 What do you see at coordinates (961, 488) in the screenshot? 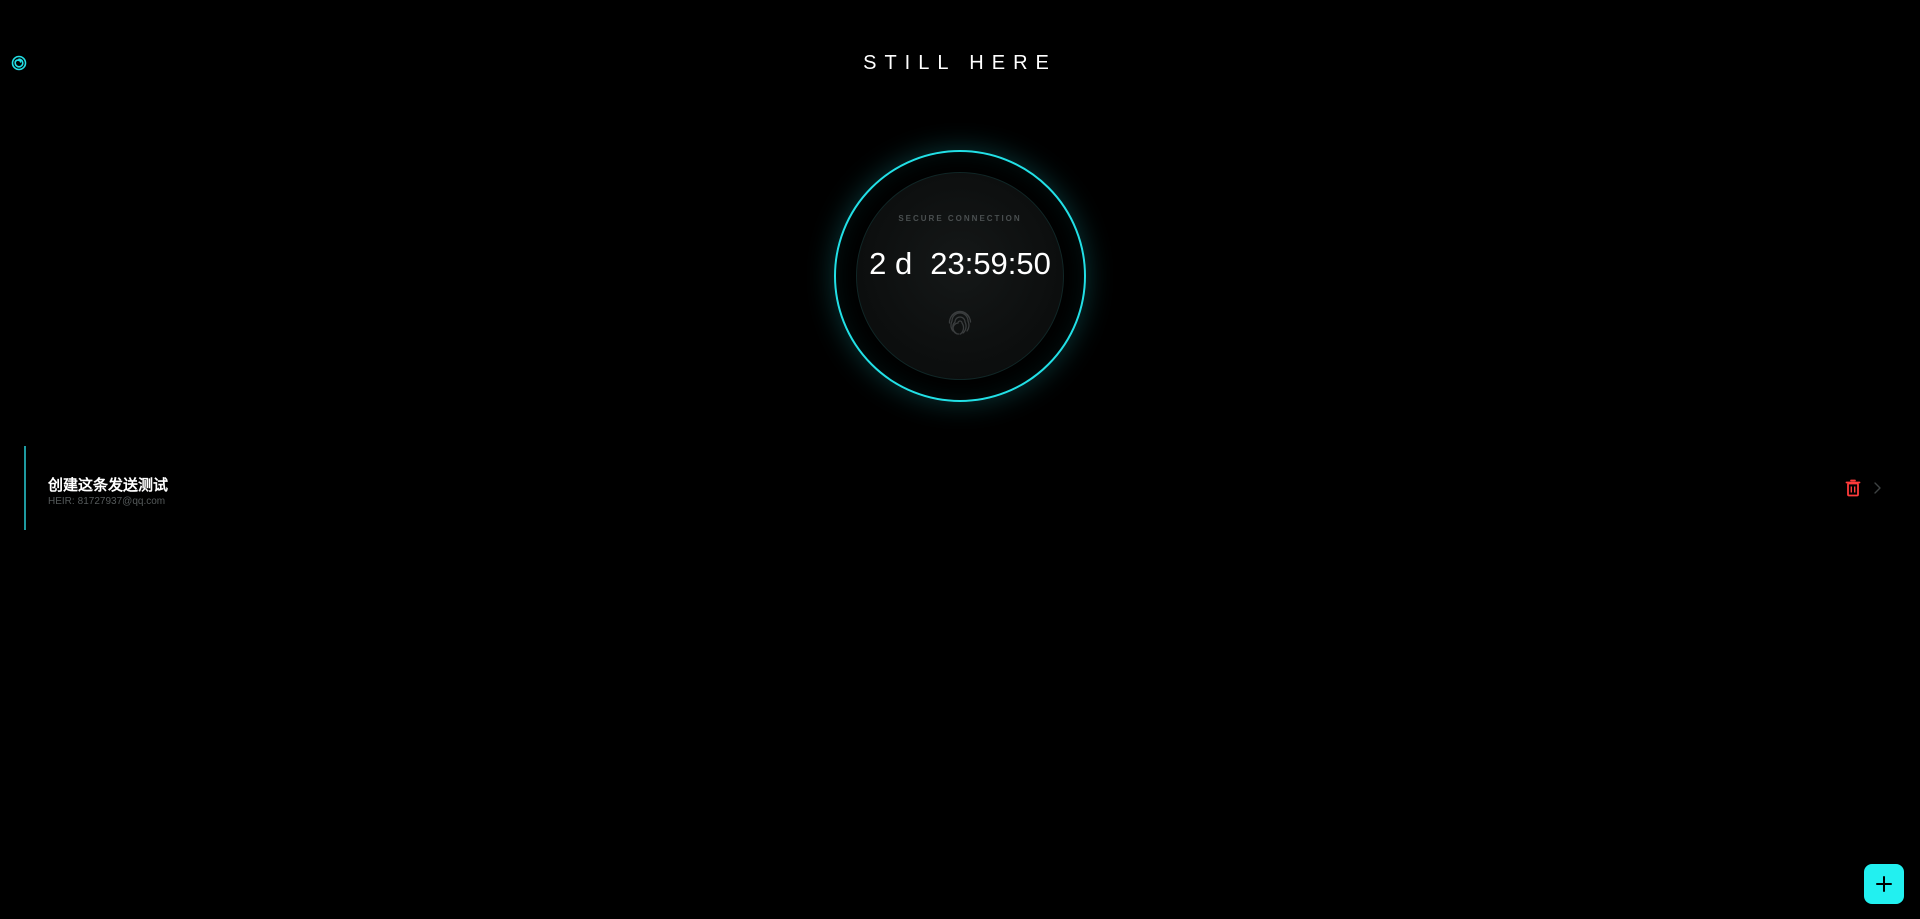
I see `list-item: 创建这条发送测试 HEIR: 81727937@qq.com` at bounding box center [961, 488].